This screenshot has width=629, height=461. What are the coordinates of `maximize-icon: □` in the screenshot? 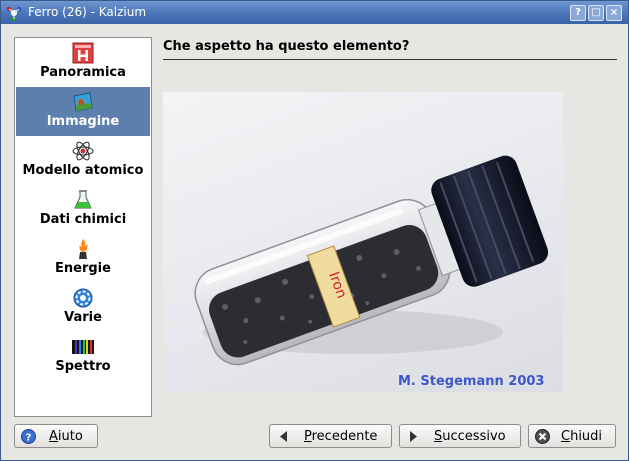 It's located at (596, 12).